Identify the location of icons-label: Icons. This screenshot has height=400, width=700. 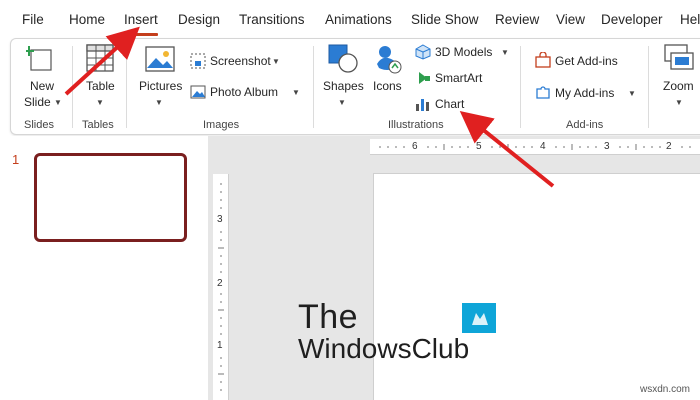
(387, 86).